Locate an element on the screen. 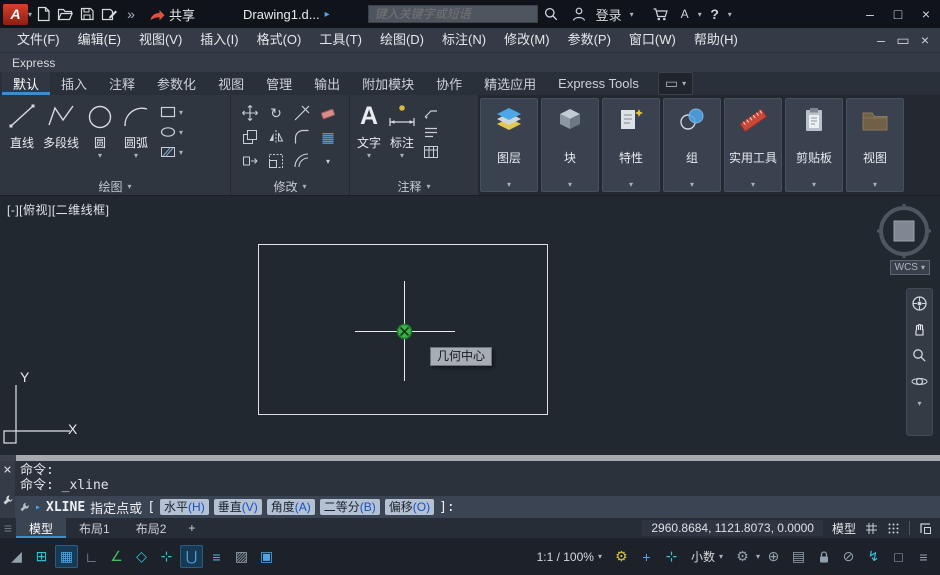 The image size is (940, 575). menu-draw: 绘图(D) is located at coordinates (402, 40).